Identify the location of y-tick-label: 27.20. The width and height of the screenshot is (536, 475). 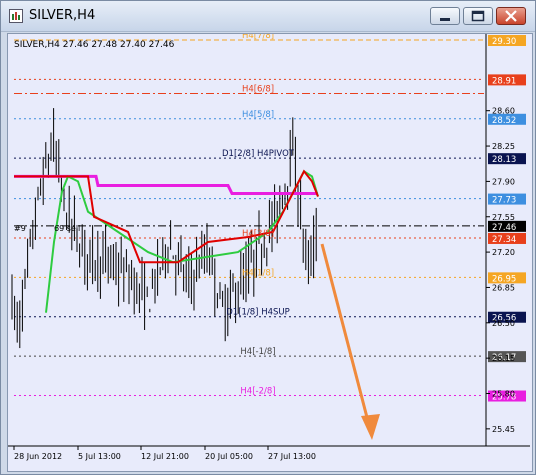
(503, 252).